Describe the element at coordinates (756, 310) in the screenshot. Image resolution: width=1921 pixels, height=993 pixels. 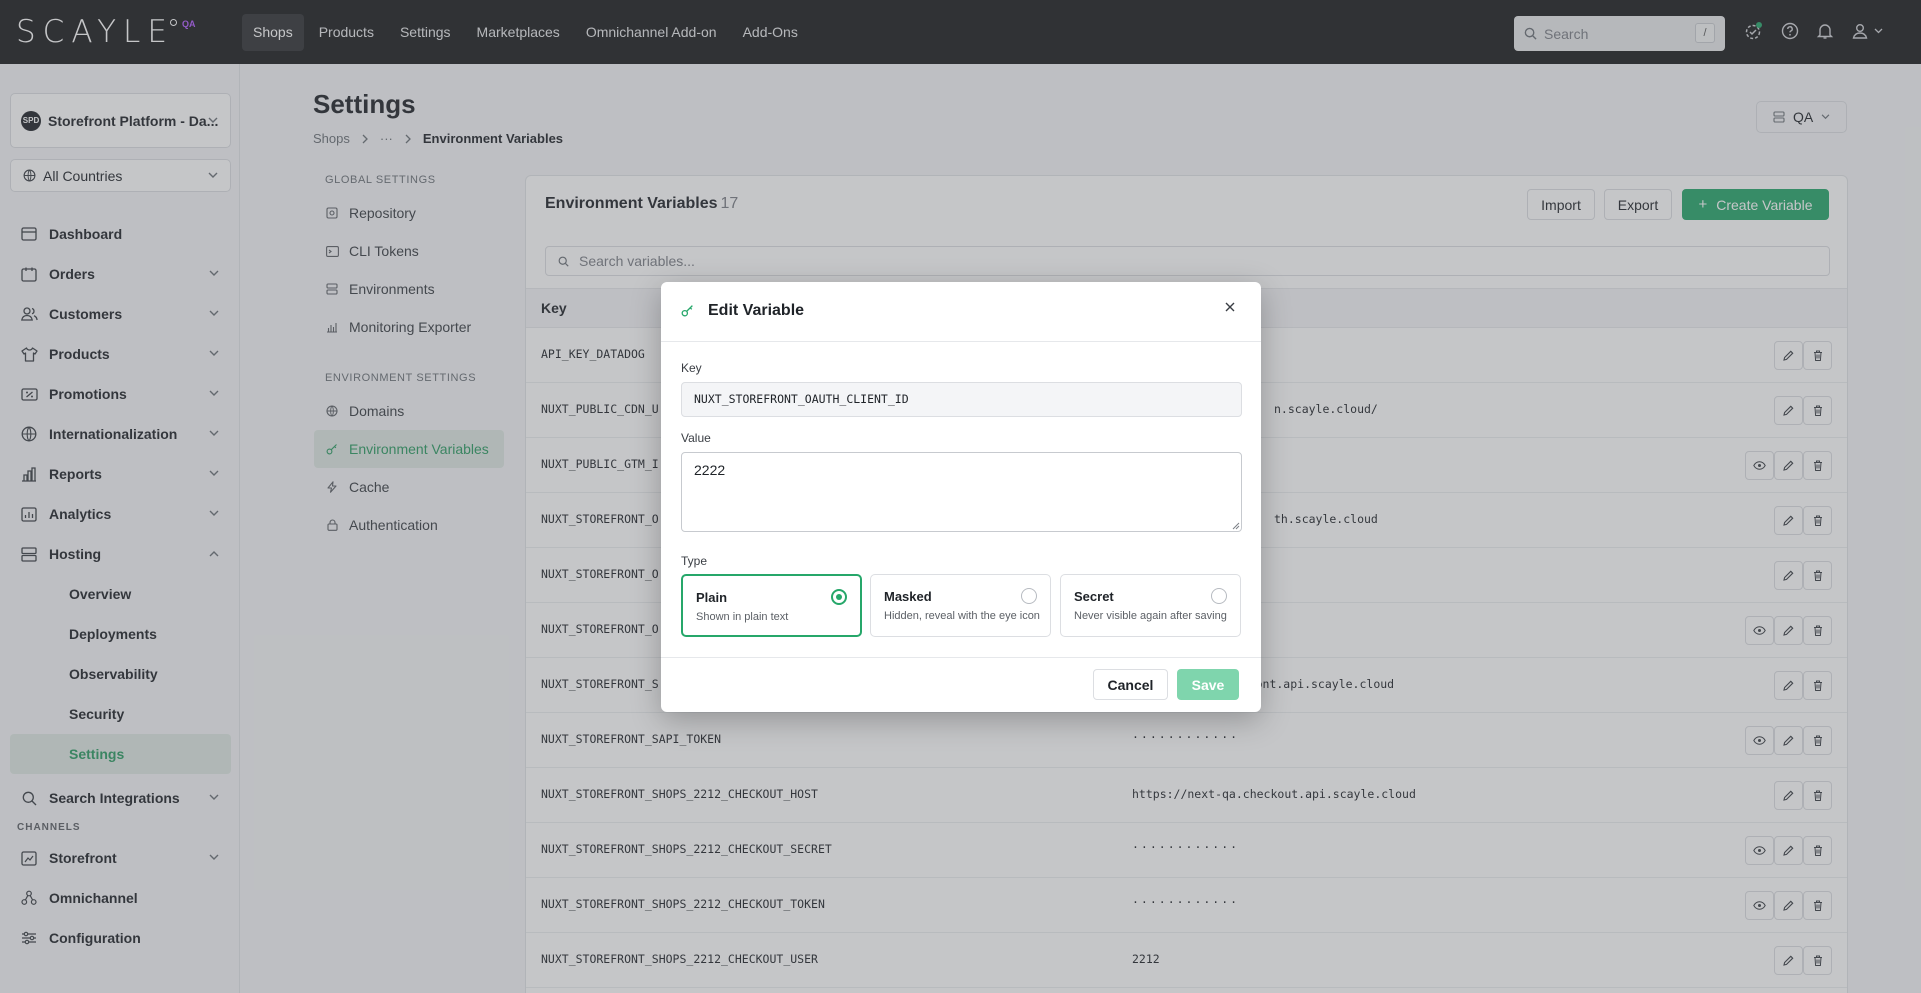
I see `dialog-title: Edit Variable` at that location.